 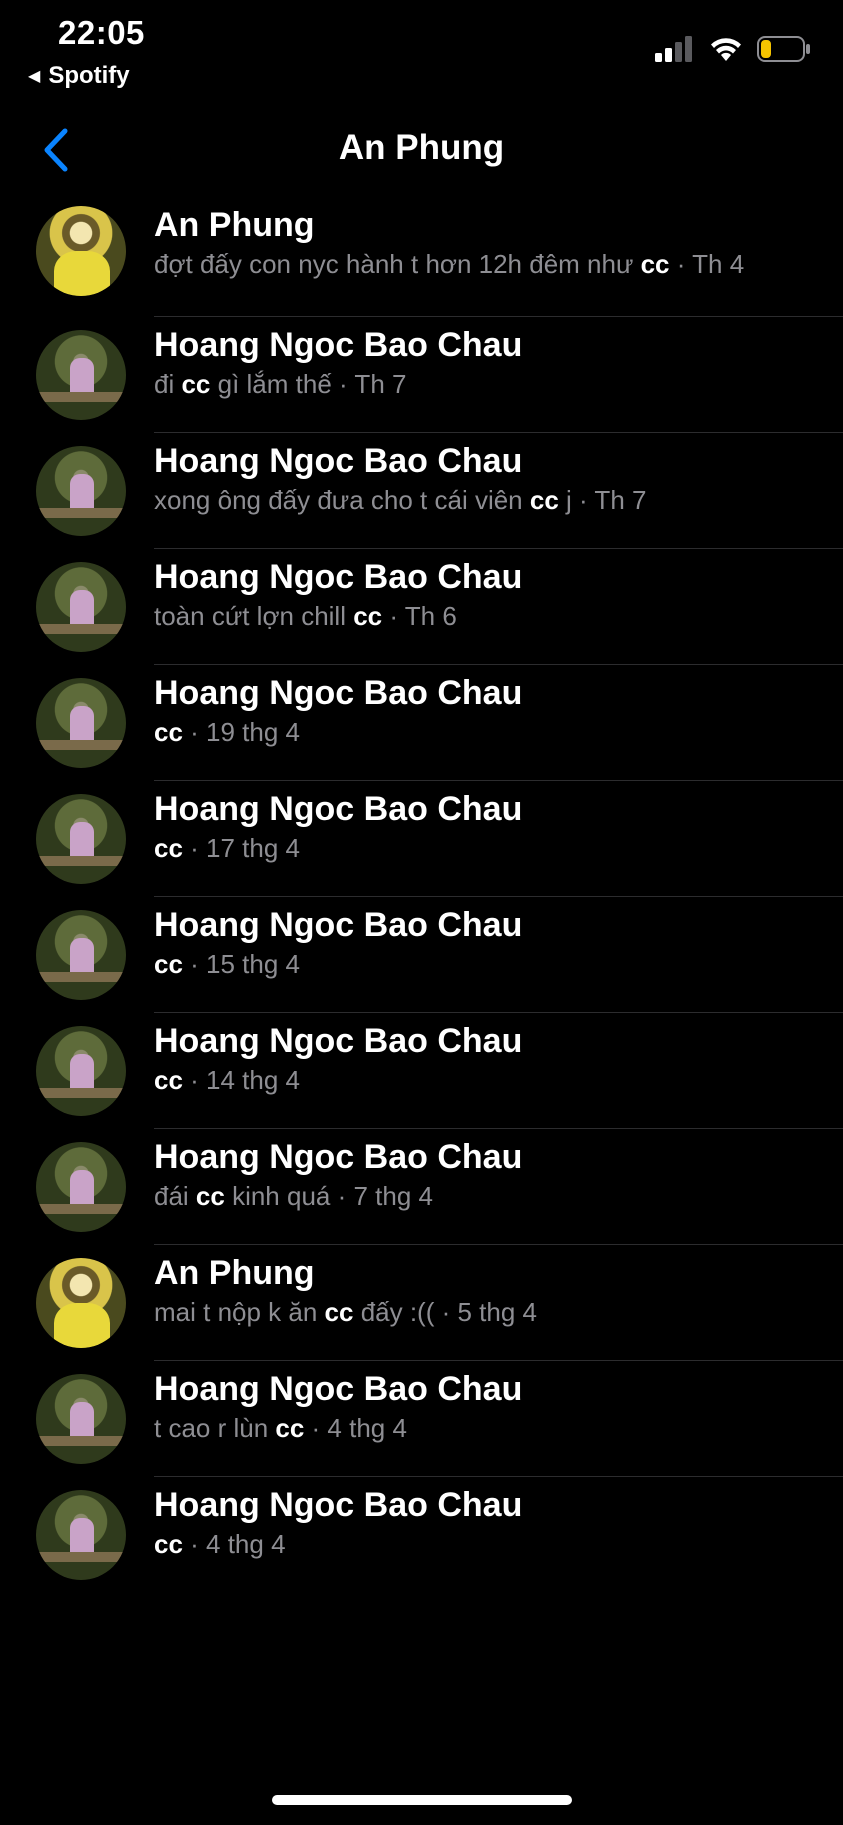 I want to click on search-result-row: Hoang Ngoc Bao Chau cc · 4 thg 4, so click(x=421, y=1535).